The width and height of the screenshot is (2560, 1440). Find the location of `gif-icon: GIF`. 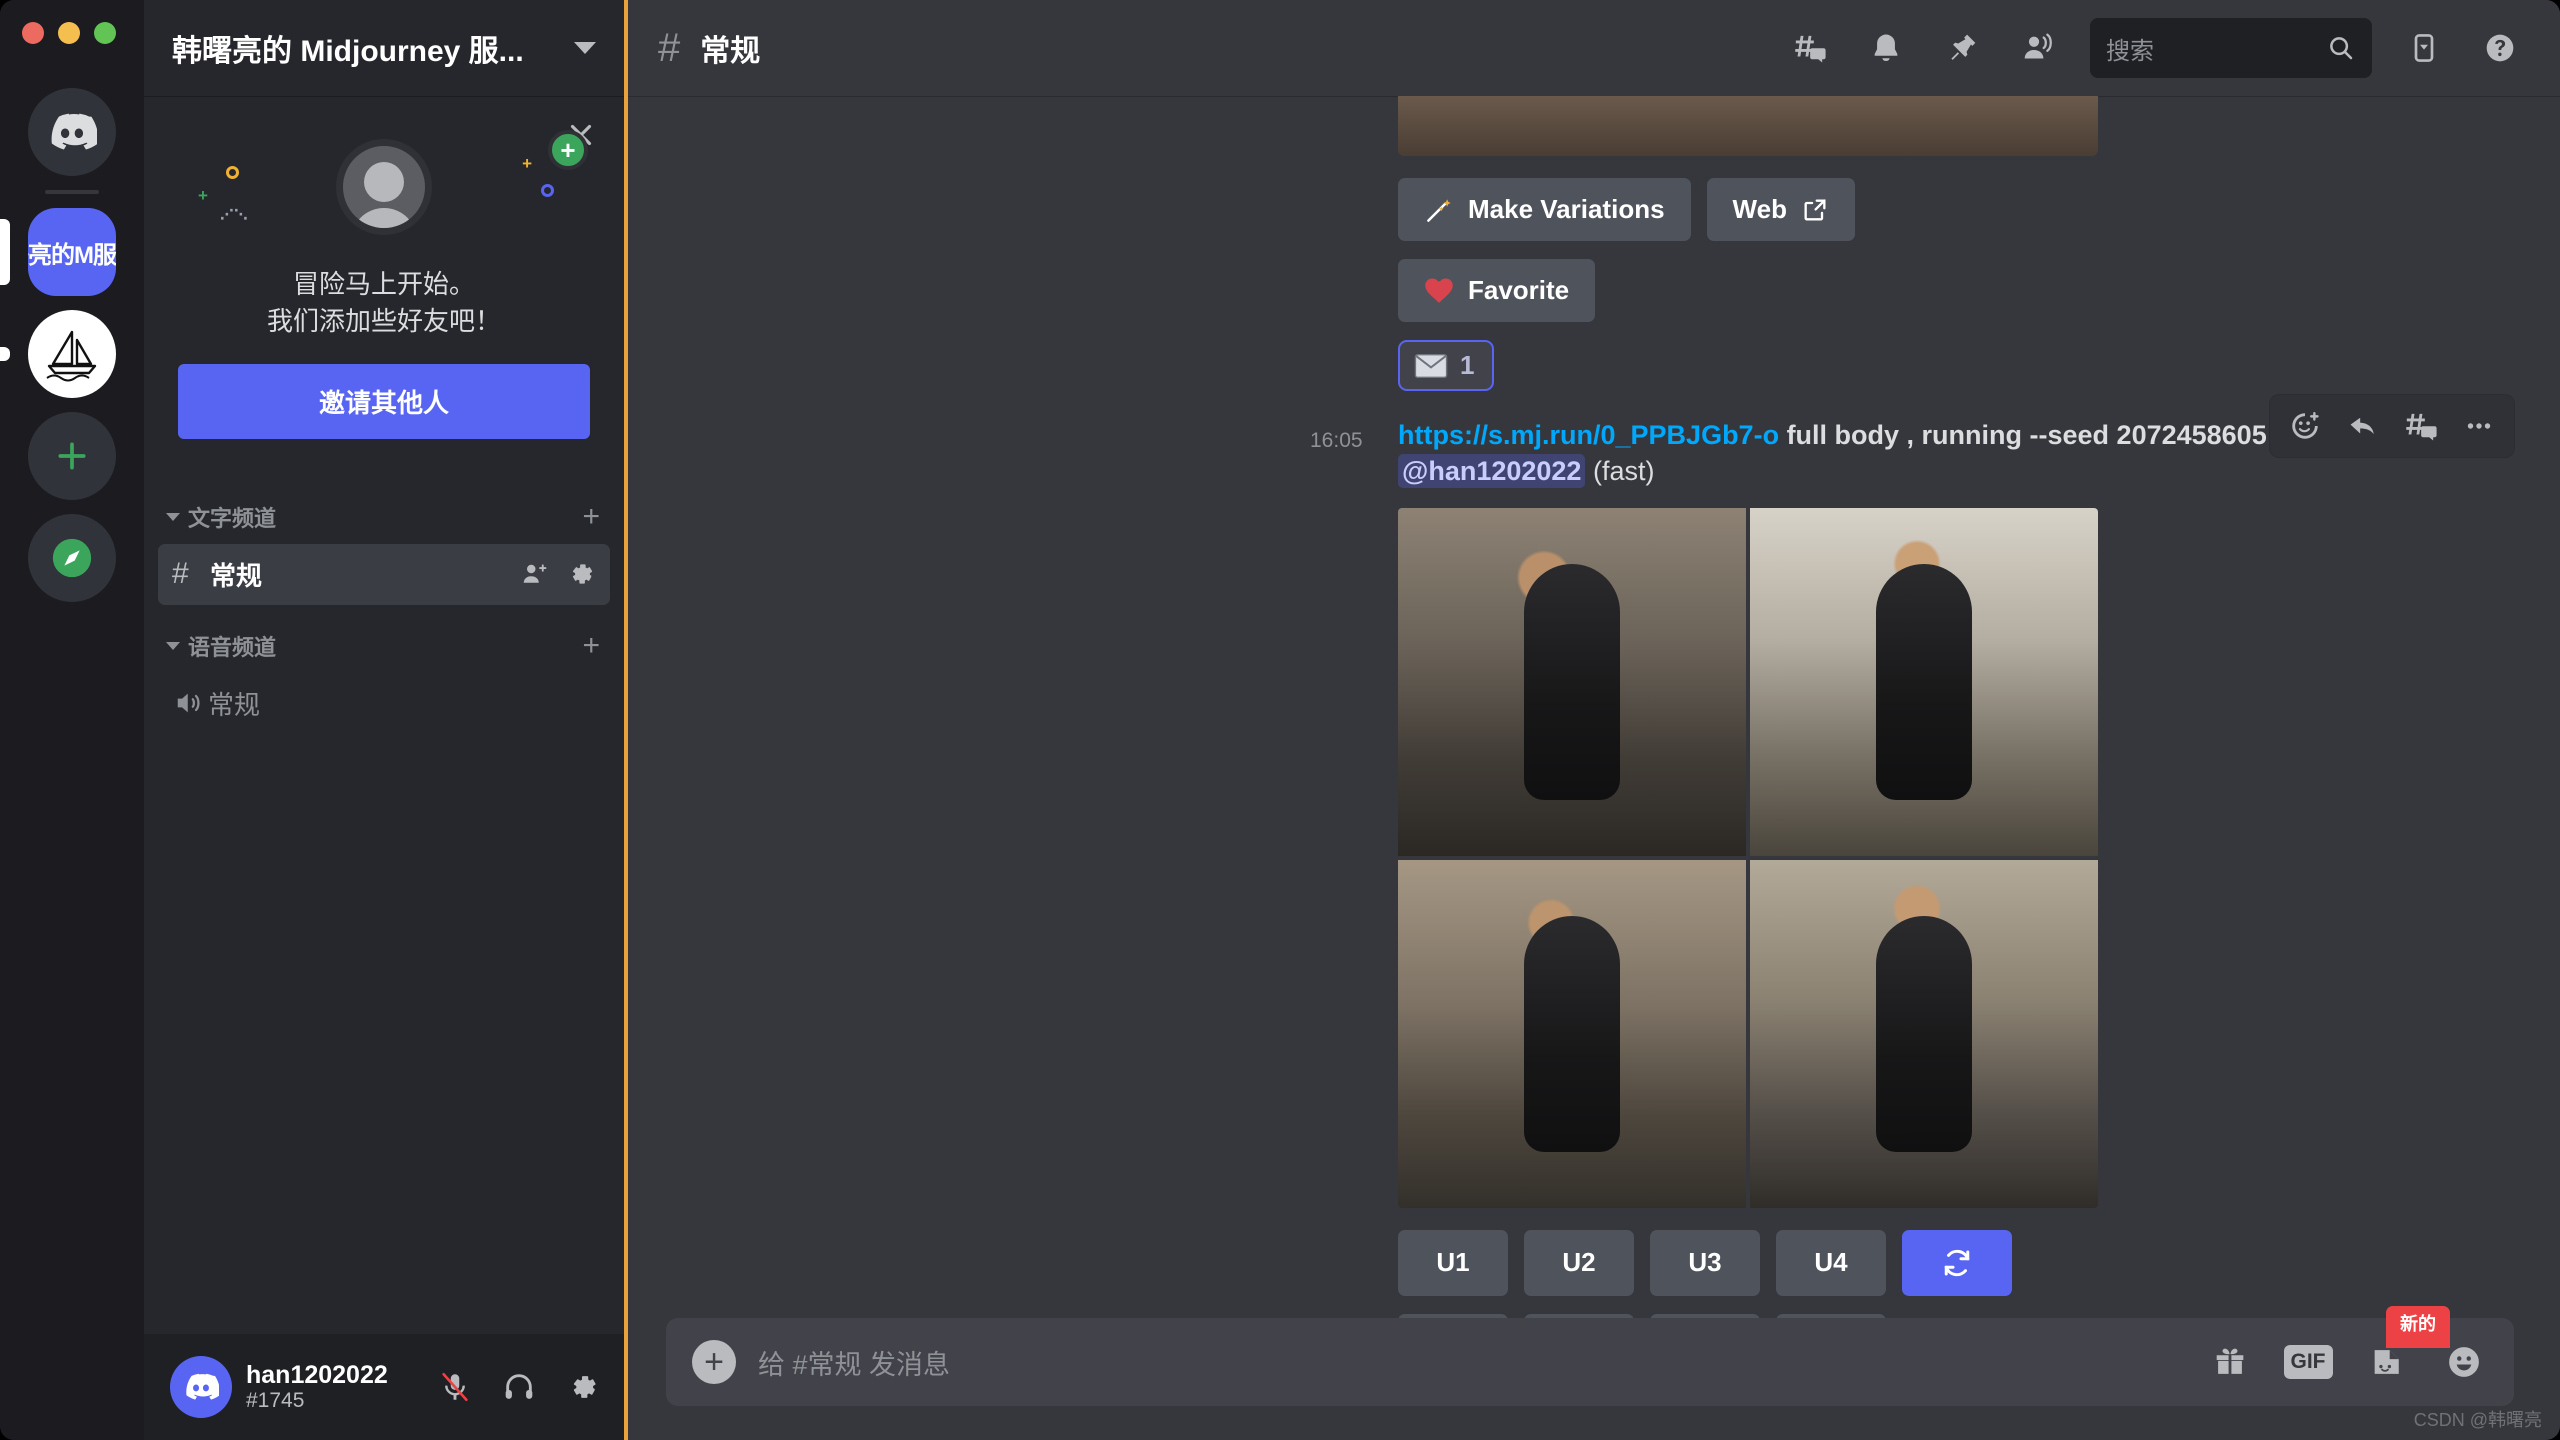

gif-icon: GIF is located at coordinates (2308, 1362).